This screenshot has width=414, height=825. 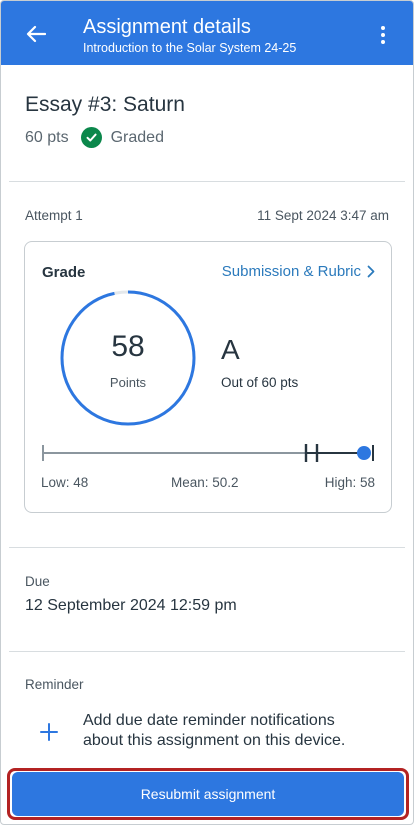 What do you see at coordinates (364, 453) in the screenshot?
I see `your-score-marker` at bounding box center [364, 453].